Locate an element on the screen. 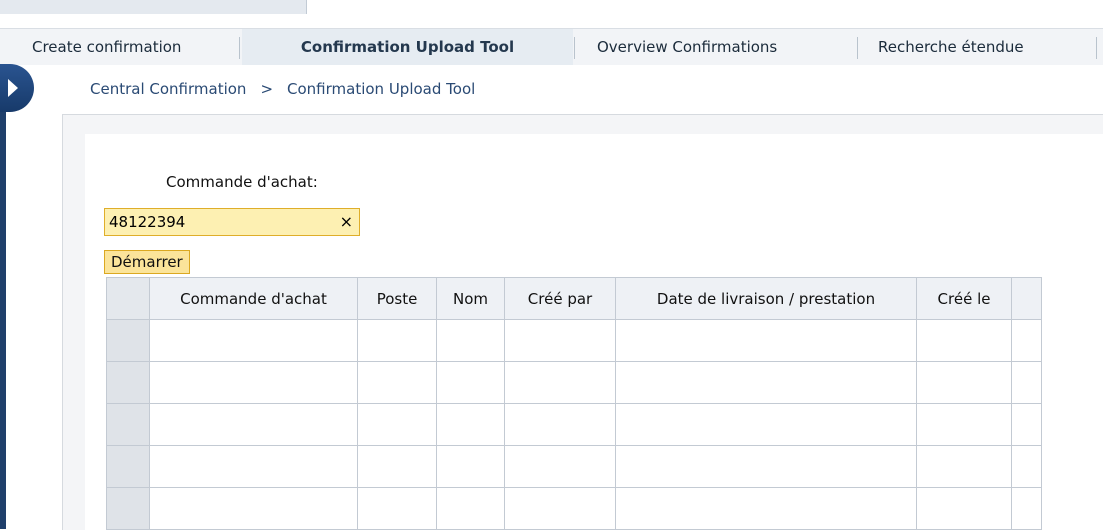 The height and width of the screenshot is (530, 1103). sidebar-toggle-button is located at coordinates (17, 88).